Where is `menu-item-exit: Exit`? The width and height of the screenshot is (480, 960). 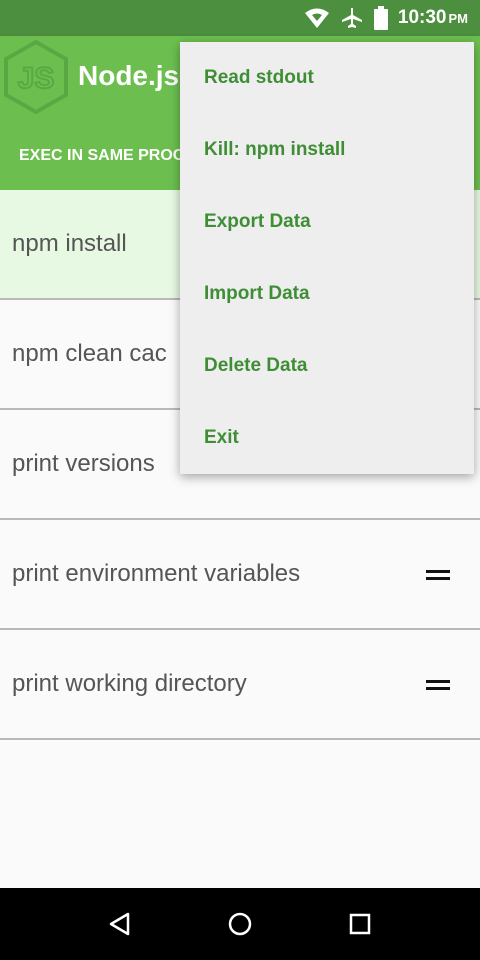
menu-item-exit: Exit is located at coordinates (327, 438).